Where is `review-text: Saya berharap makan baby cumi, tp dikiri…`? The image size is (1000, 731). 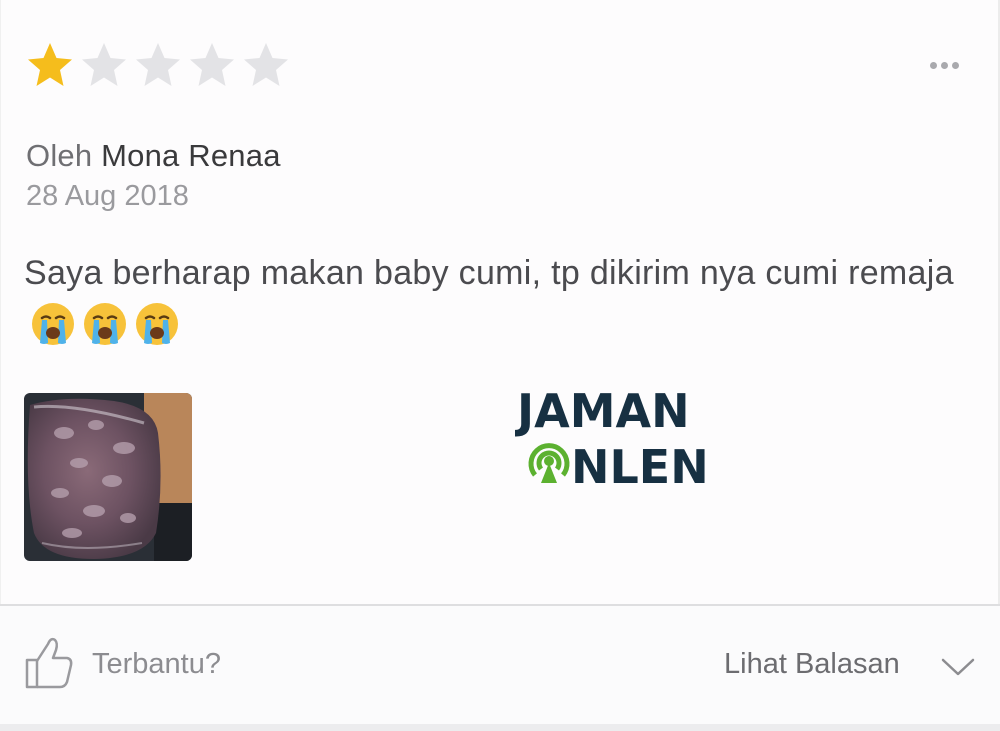
review-text: Saya berharap makan baby cumi, tp dikiri… is located at coordinates (489, 273).